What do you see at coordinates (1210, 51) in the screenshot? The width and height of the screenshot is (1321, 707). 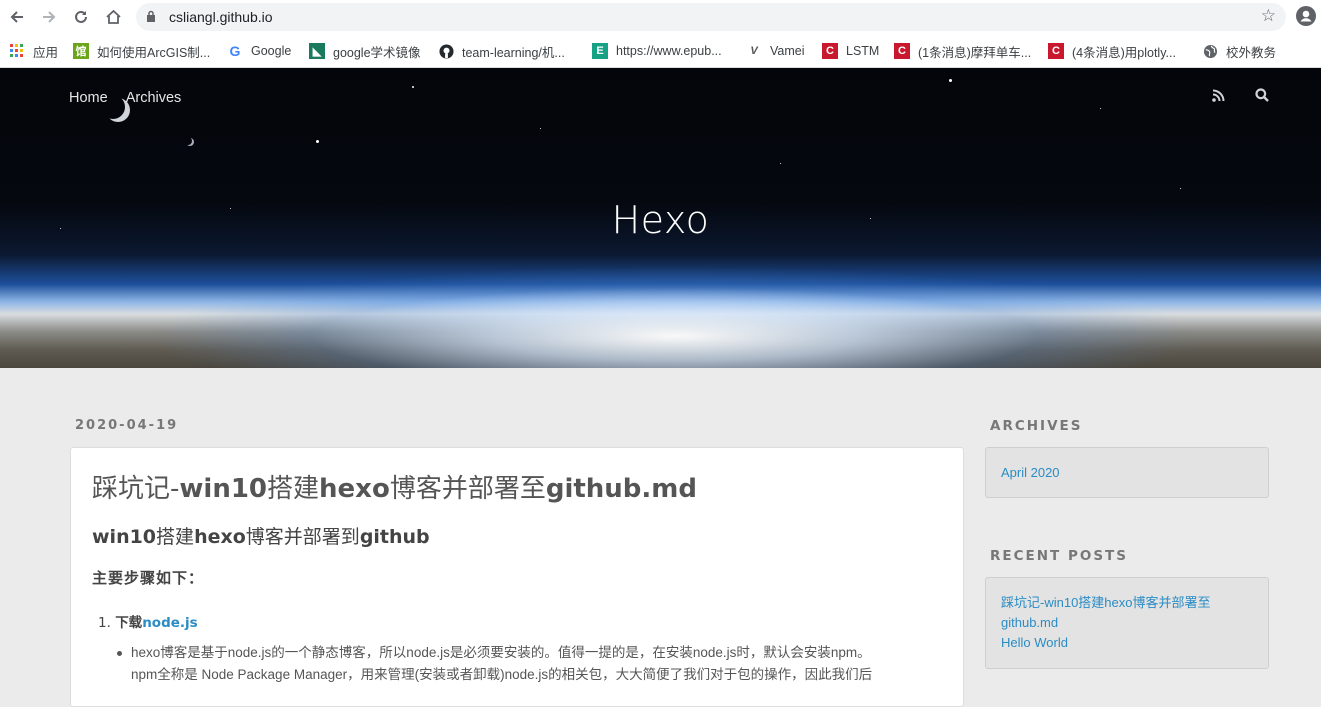 I see `globe-icon` at bounding box center [1210, 51].